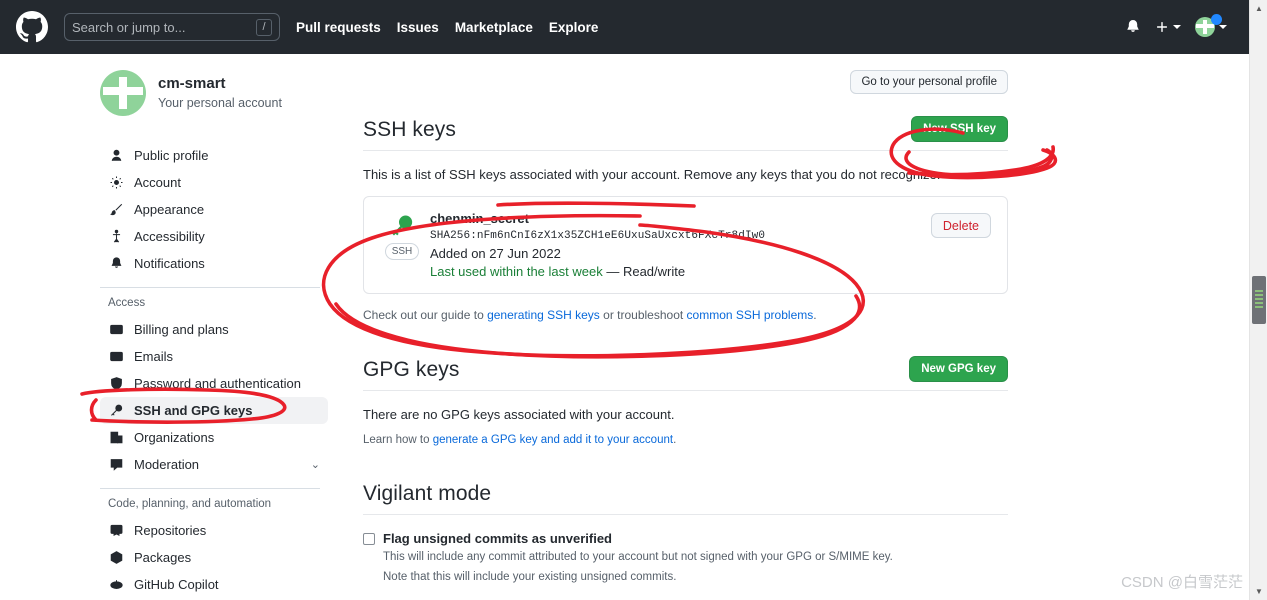  What do you see at coordinates (646, 271) in the screenshot?
I see `ssh-key-permission: — Read/write` at bounding box center [646, 271].